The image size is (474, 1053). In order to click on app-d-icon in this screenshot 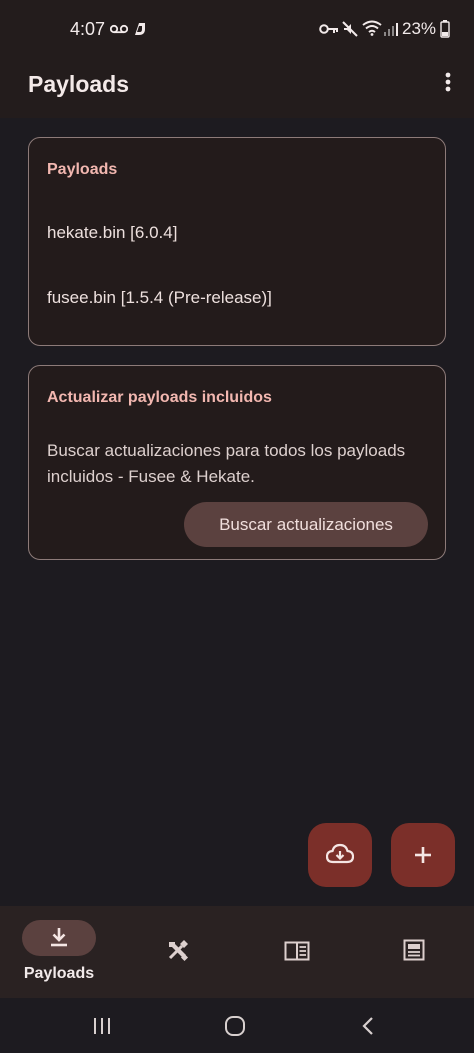, I will do `click(140, 29)`.